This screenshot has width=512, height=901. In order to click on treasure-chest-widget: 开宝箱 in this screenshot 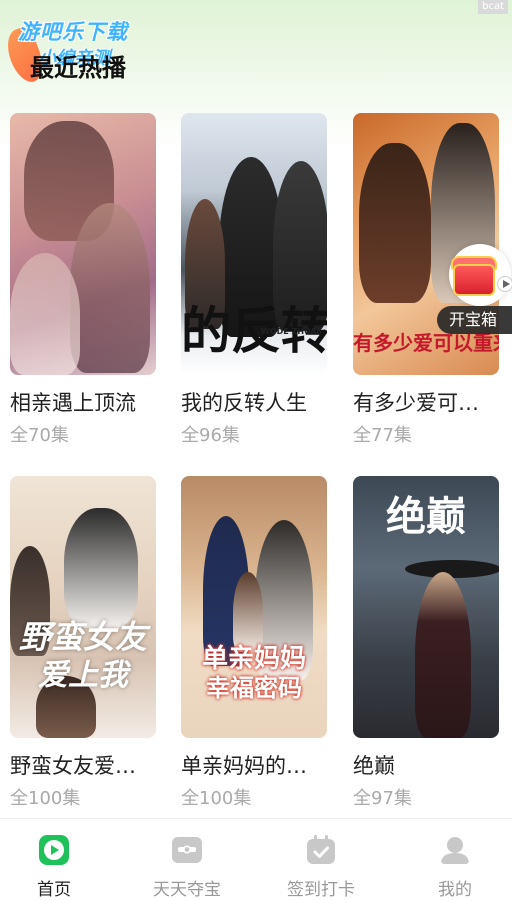, I will do `click(474, 290)`.